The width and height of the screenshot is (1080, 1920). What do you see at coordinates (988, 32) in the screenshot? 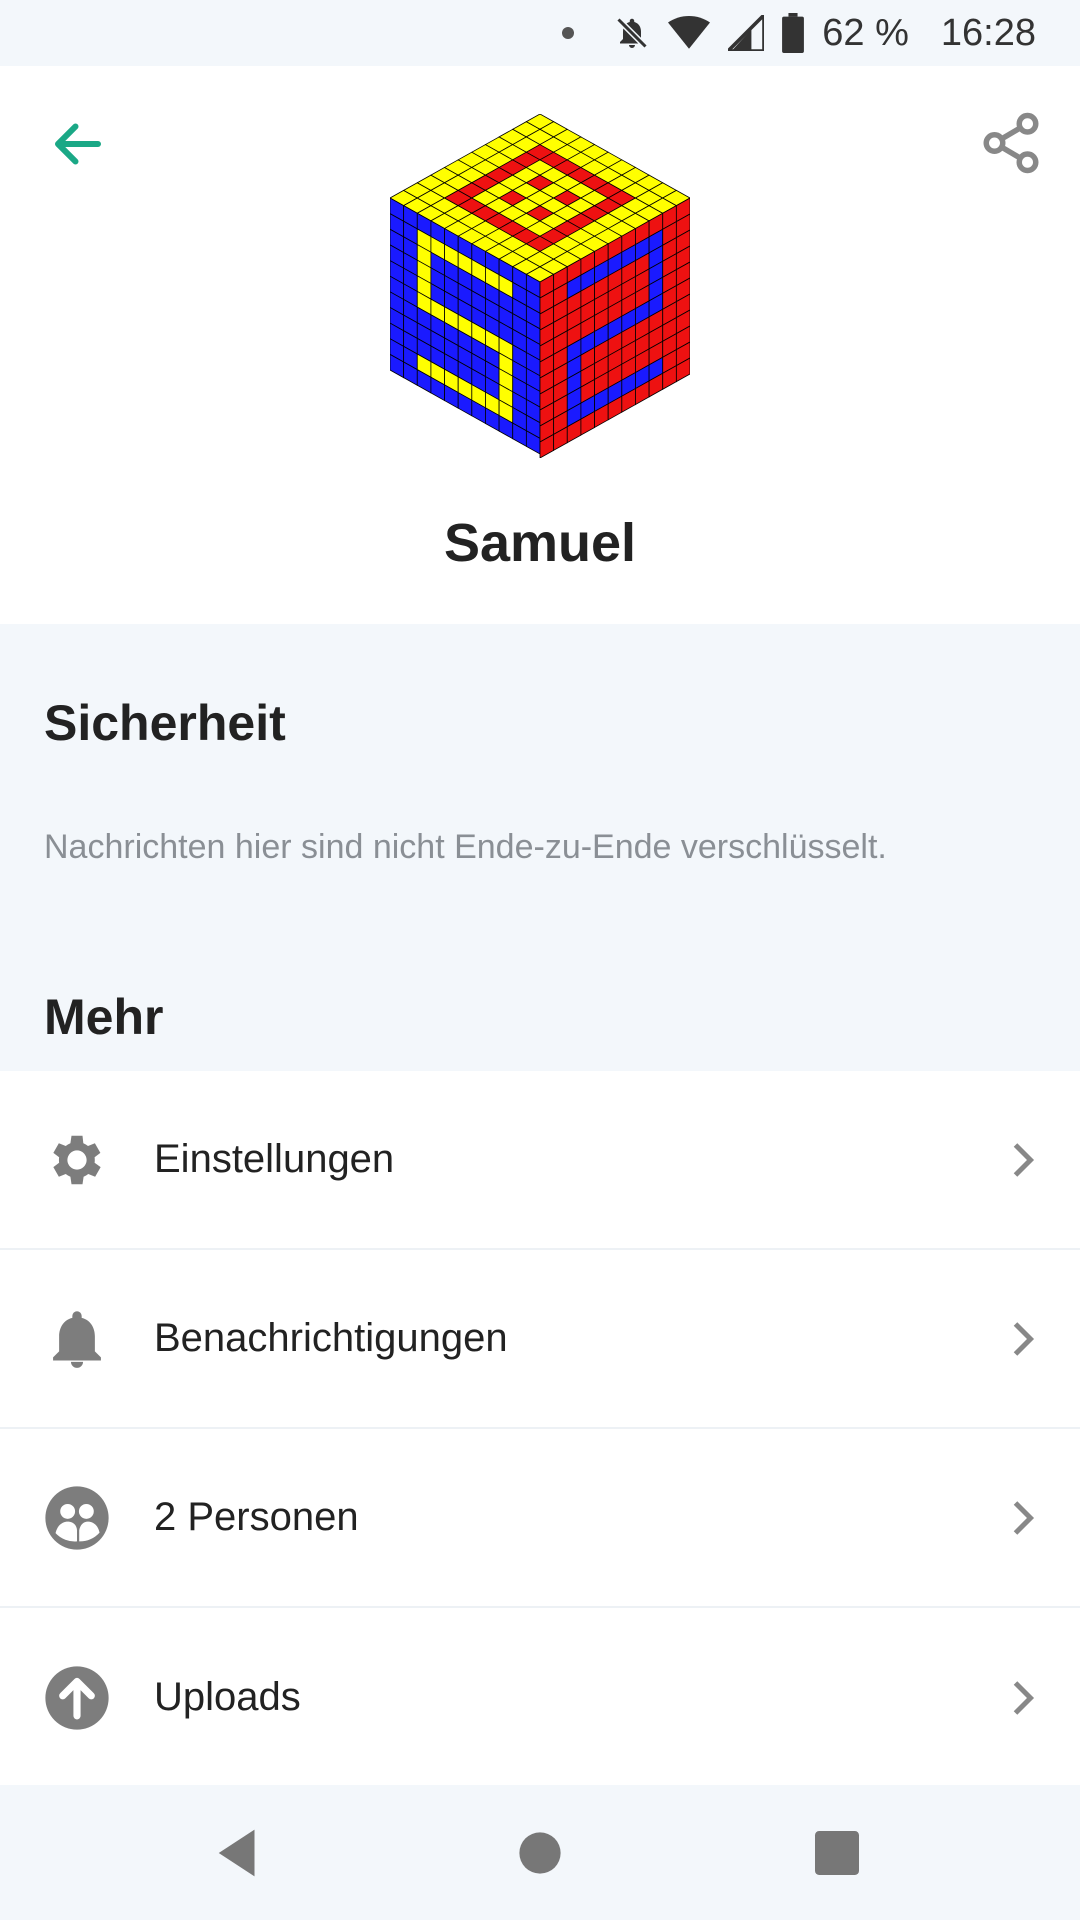
I see `clock: 16:28` at bounding box center [988, 32].